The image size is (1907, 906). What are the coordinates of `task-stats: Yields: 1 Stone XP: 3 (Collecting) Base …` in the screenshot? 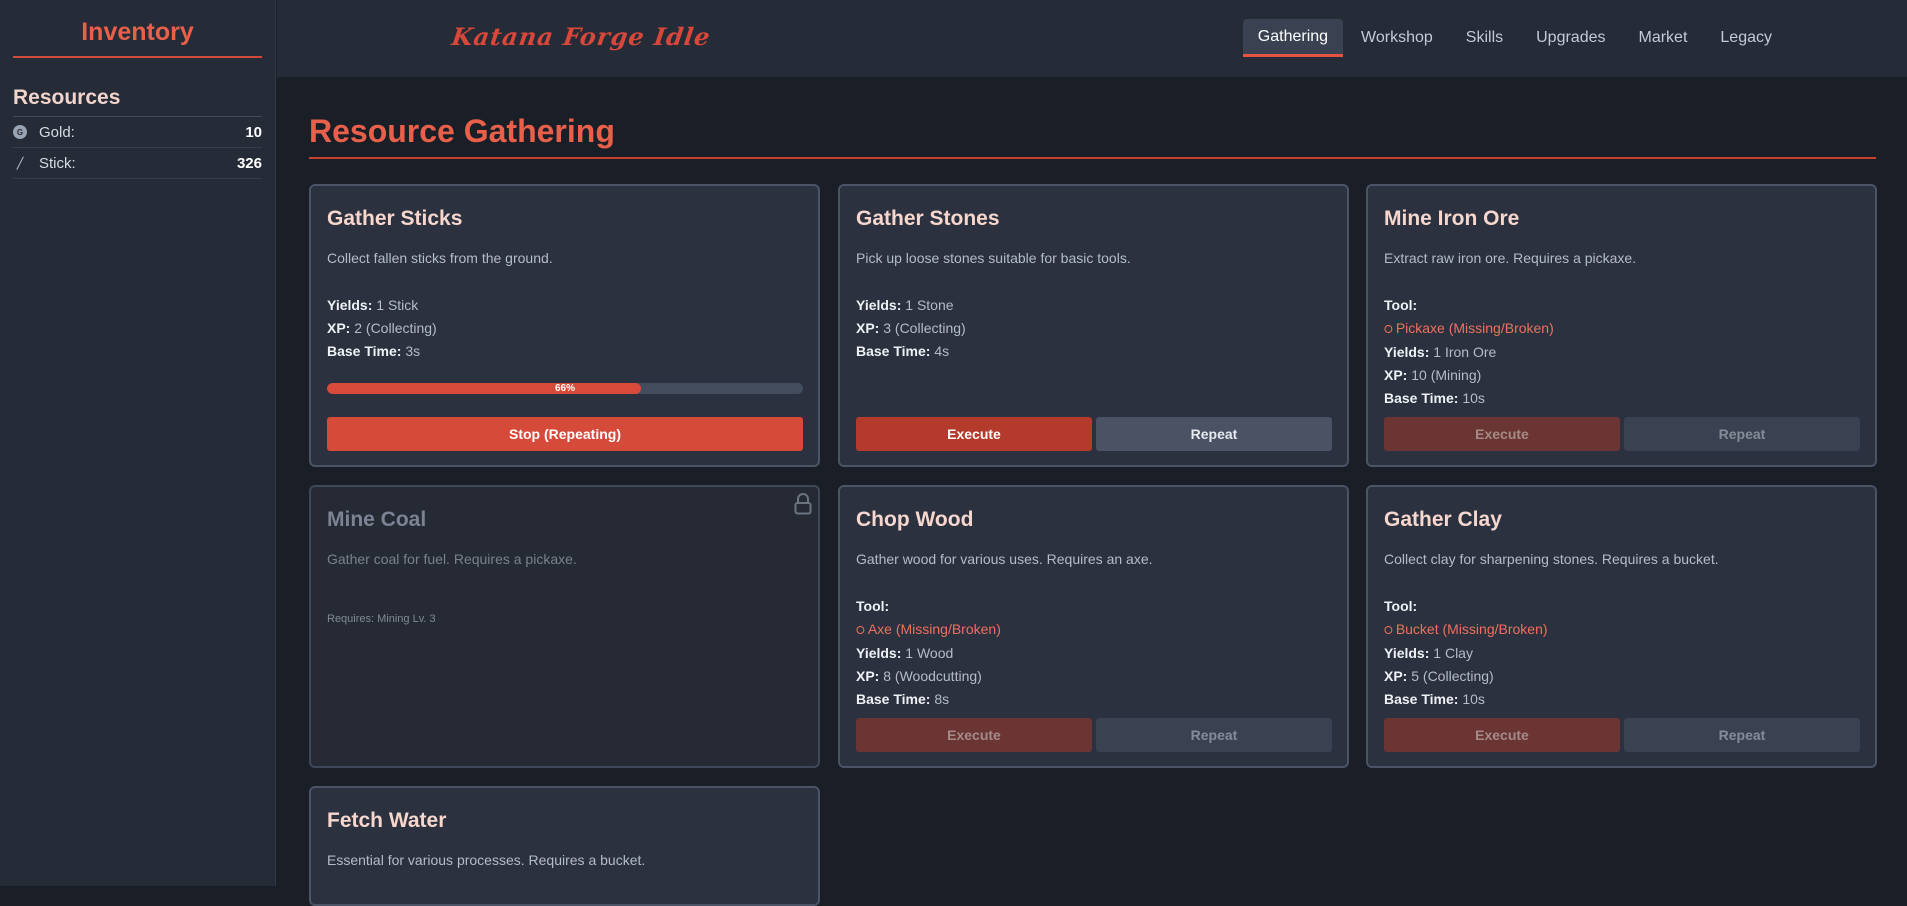 It's located at (1093, 328).